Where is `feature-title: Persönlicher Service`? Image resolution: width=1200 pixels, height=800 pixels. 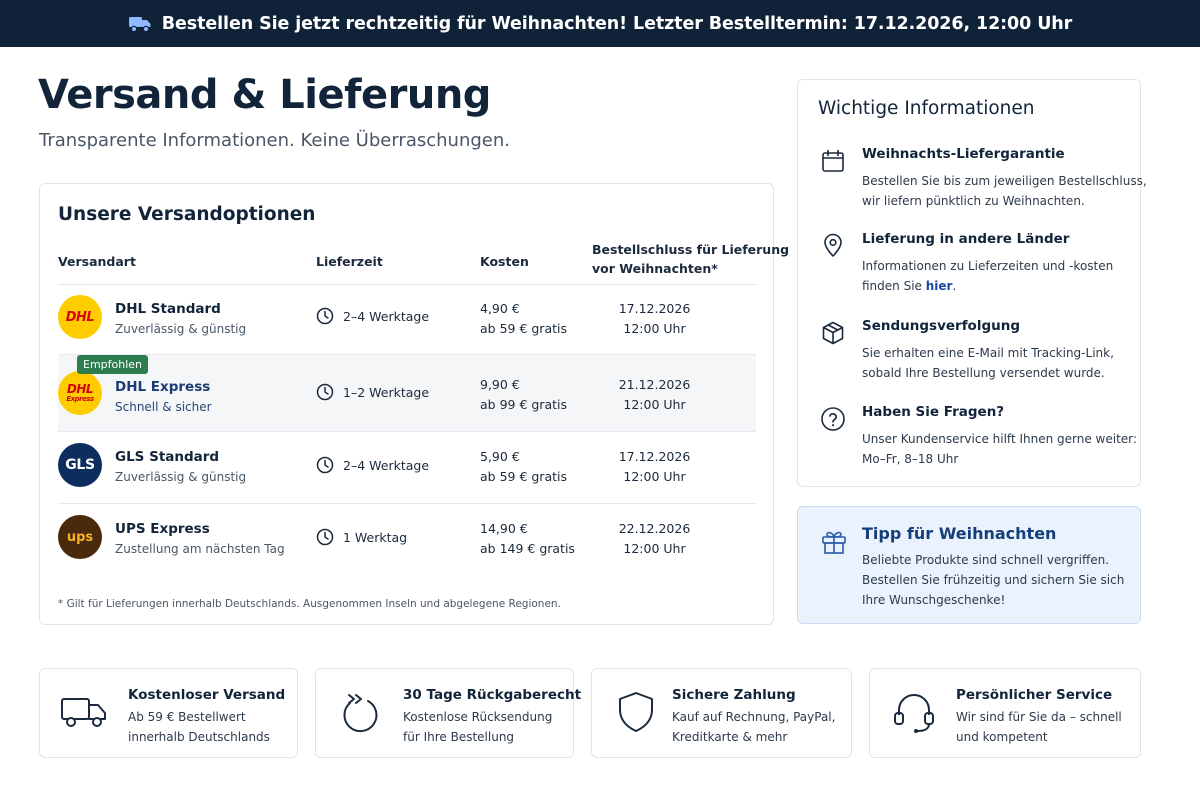
feature-title: Persönlicher Service is located at coordinates (1034, 695).